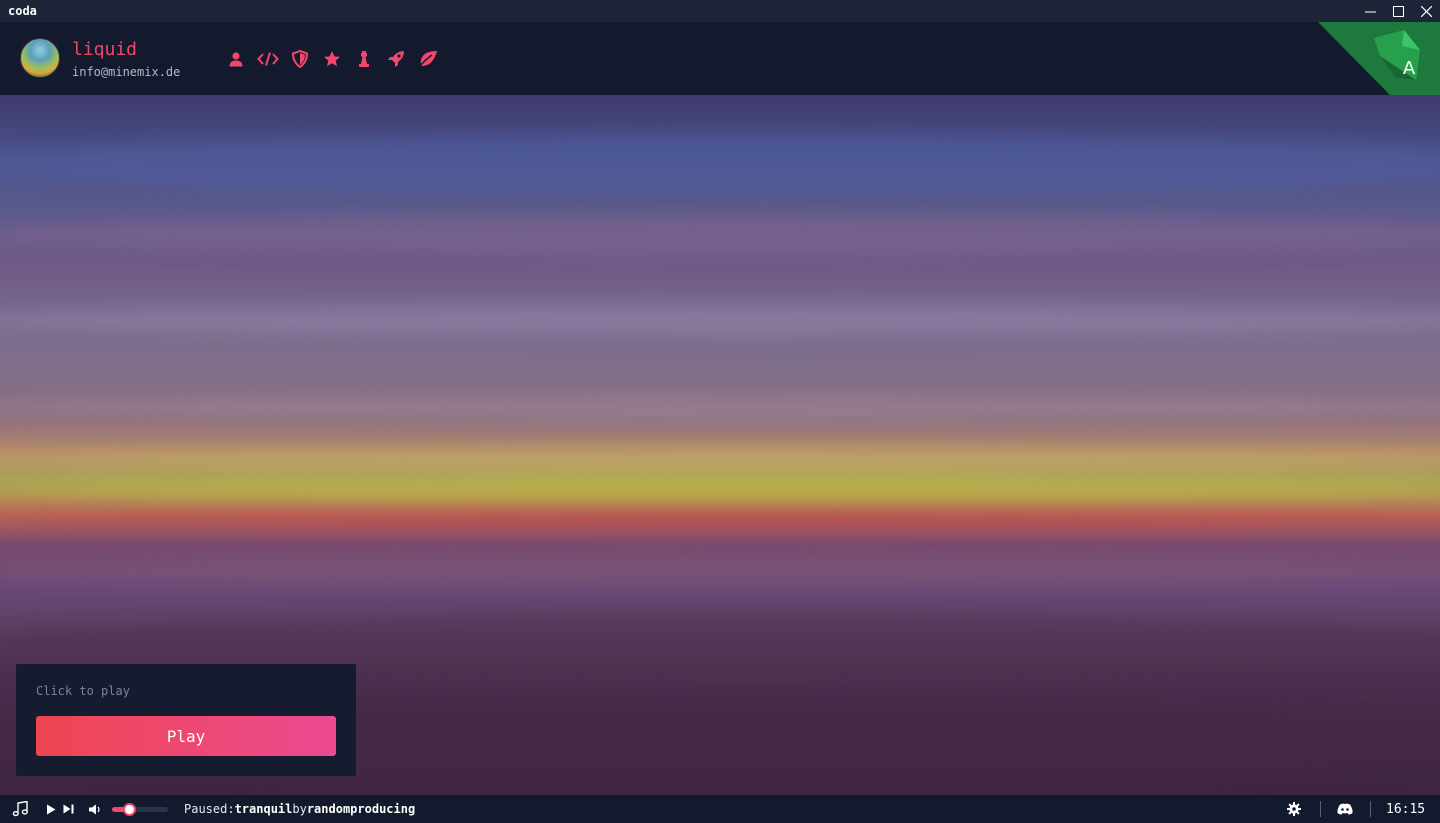 The height and width of the screenshot is (823, 1440). What do you see at coordinates (20, 809) in the screenshot?
I see `music-note-icon` at bounding box center [20, 809].